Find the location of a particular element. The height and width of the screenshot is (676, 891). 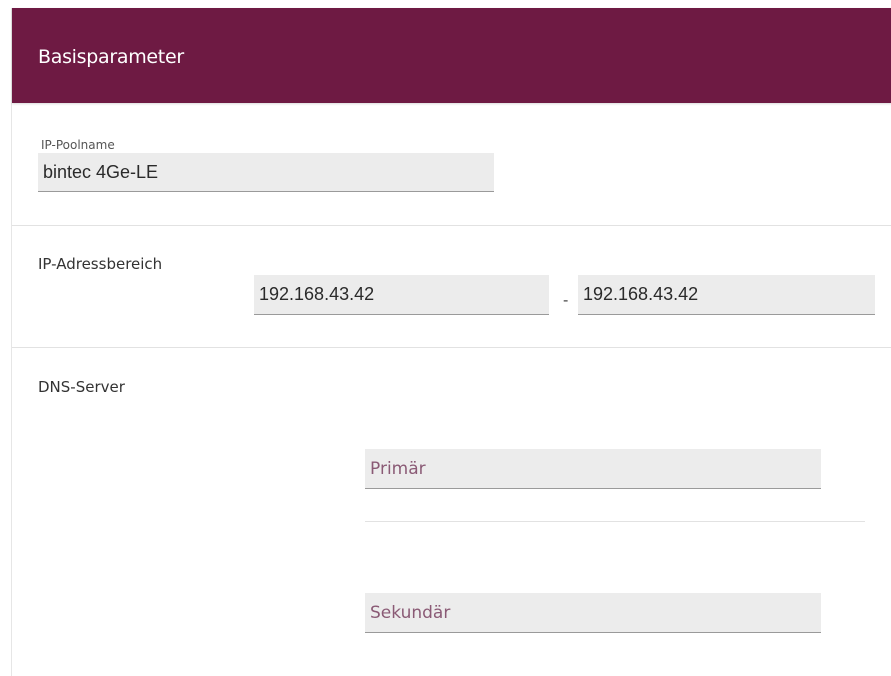

range-end-input is located at coordinates (726, 295).